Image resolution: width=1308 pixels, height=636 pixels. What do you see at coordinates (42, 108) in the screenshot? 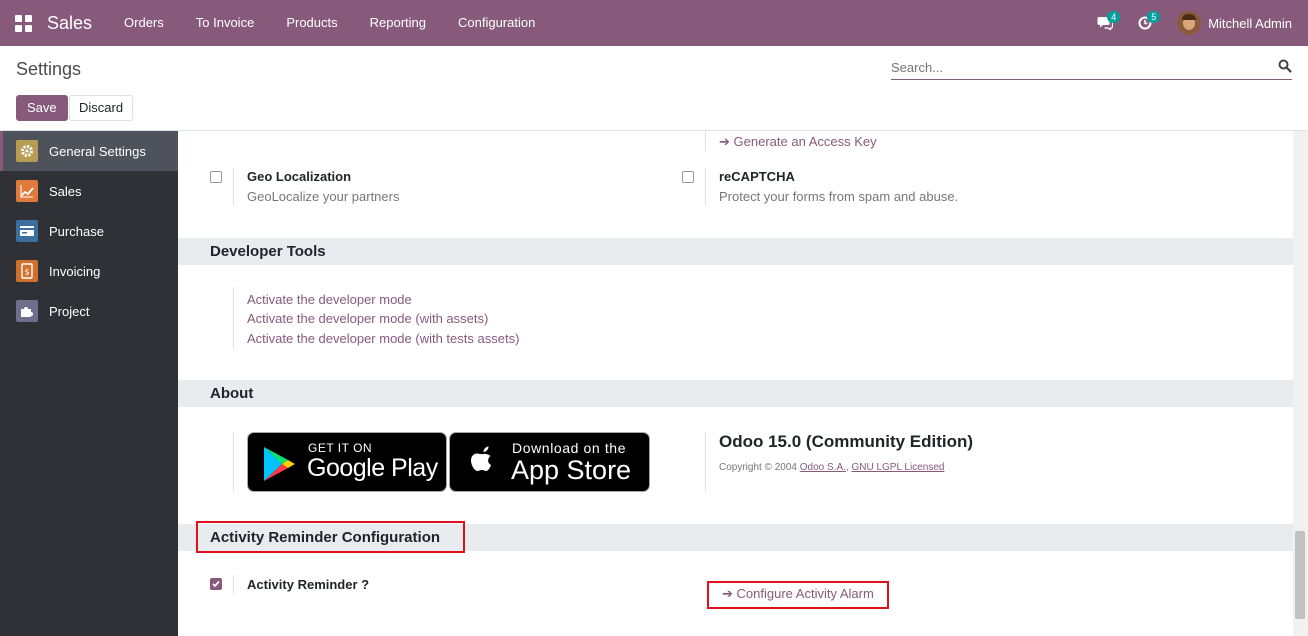
I see `save-button: Save` at bounding box center [42, 108].